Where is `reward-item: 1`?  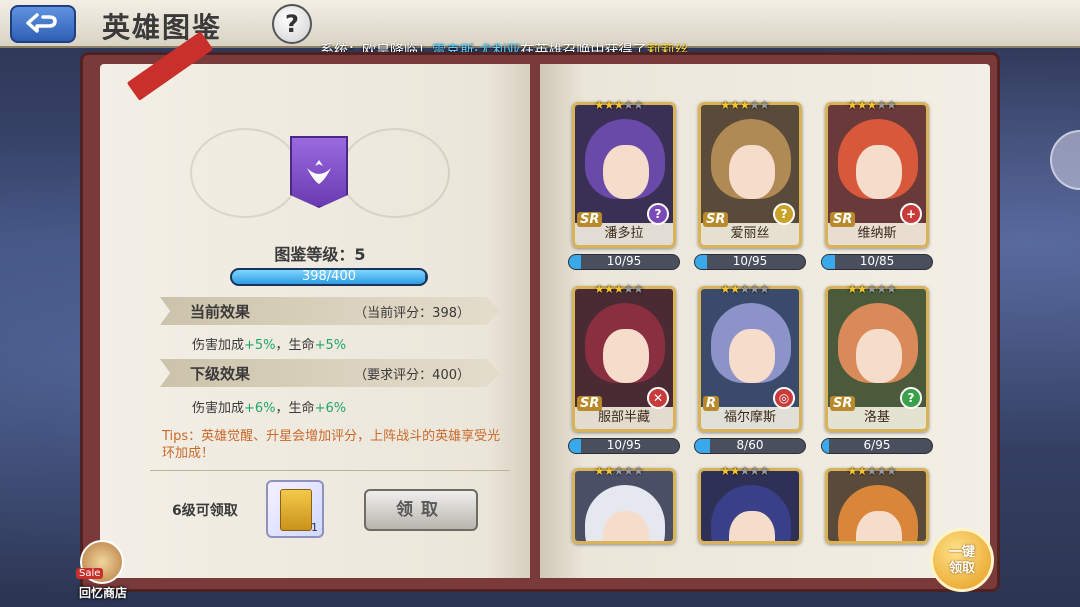 reward-item: 1 is located at coordinates (295, 509).